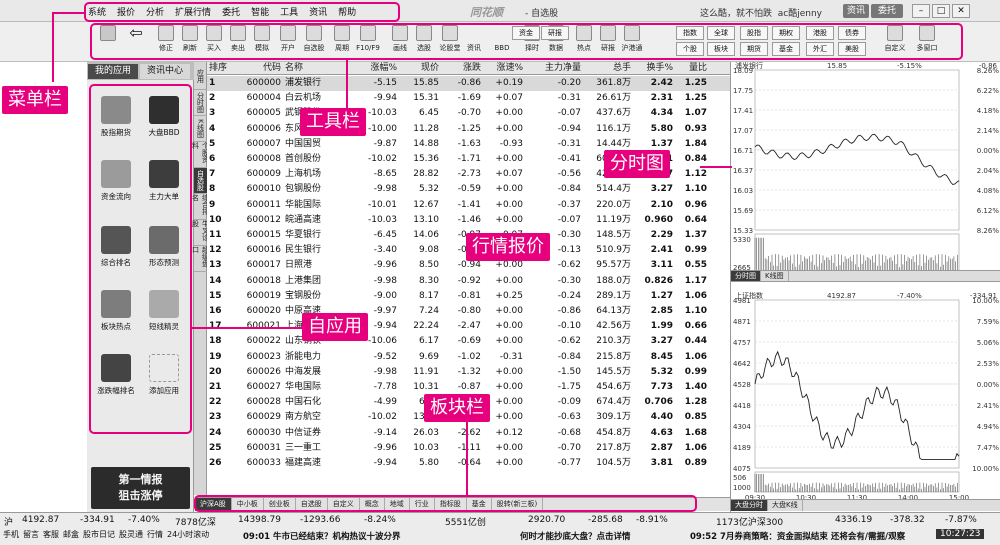 The image size is (1000, 545). Describe the element at coordinates (51, 534) in the screenshot. I see `status-link-2: 客服` at that location.